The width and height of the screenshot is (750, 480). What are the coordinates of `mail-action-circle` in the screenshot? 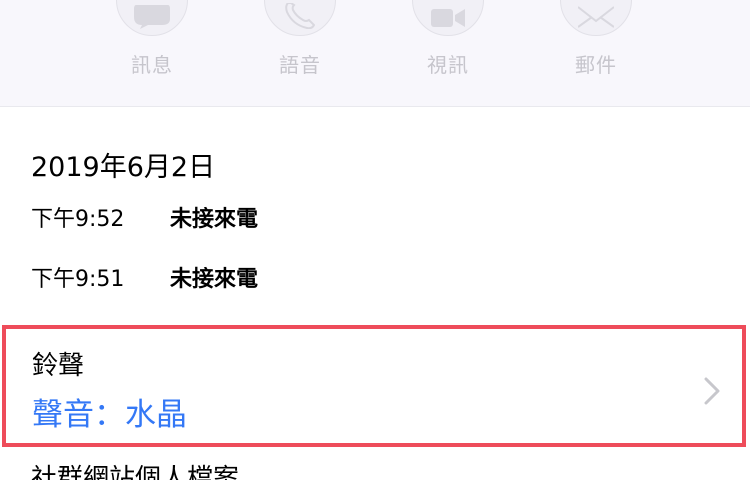 It's located at (596, 18).